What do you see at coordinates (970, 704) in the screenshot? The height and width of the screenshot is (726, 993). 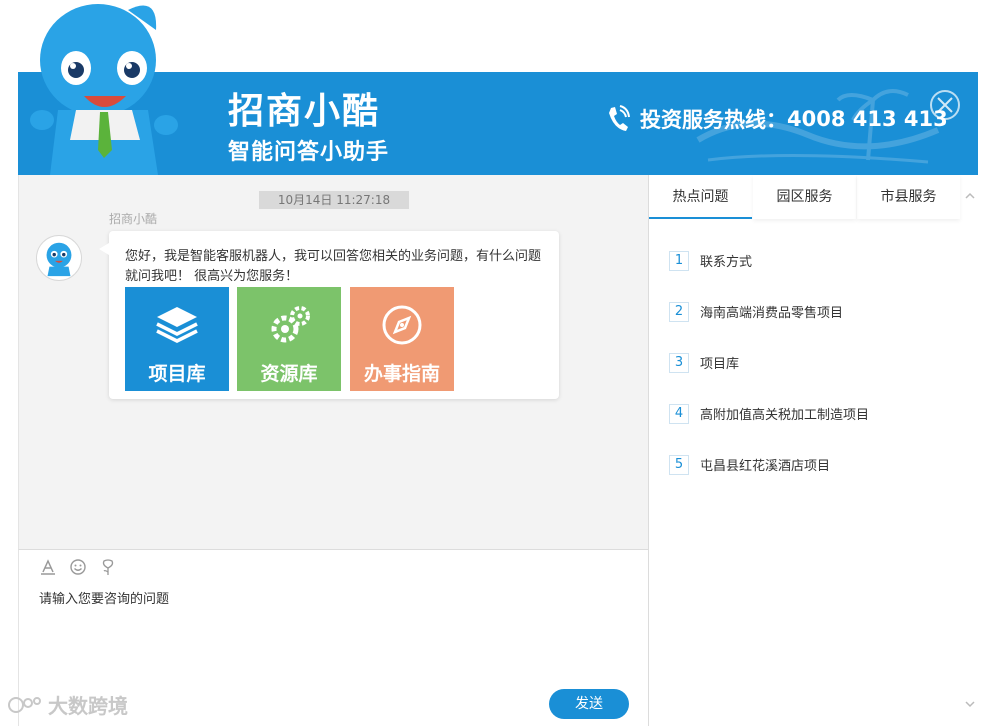 I see `scroll-down-icon` at bounding box center [970, 704].